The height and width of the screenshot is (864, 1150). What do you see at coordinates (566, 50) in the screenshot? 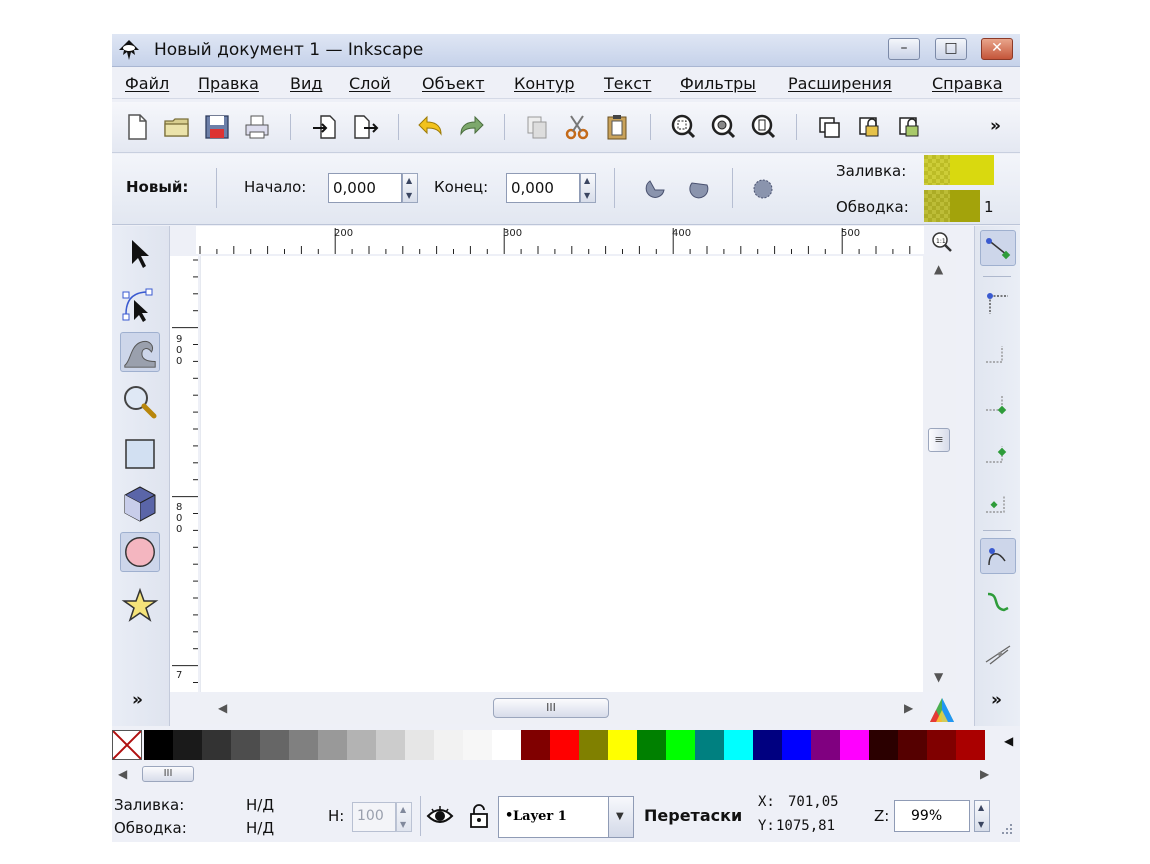
I see `title-bar: Новый документ 1 — Inkscape – □ ✕` at bounding box center [566, 50].